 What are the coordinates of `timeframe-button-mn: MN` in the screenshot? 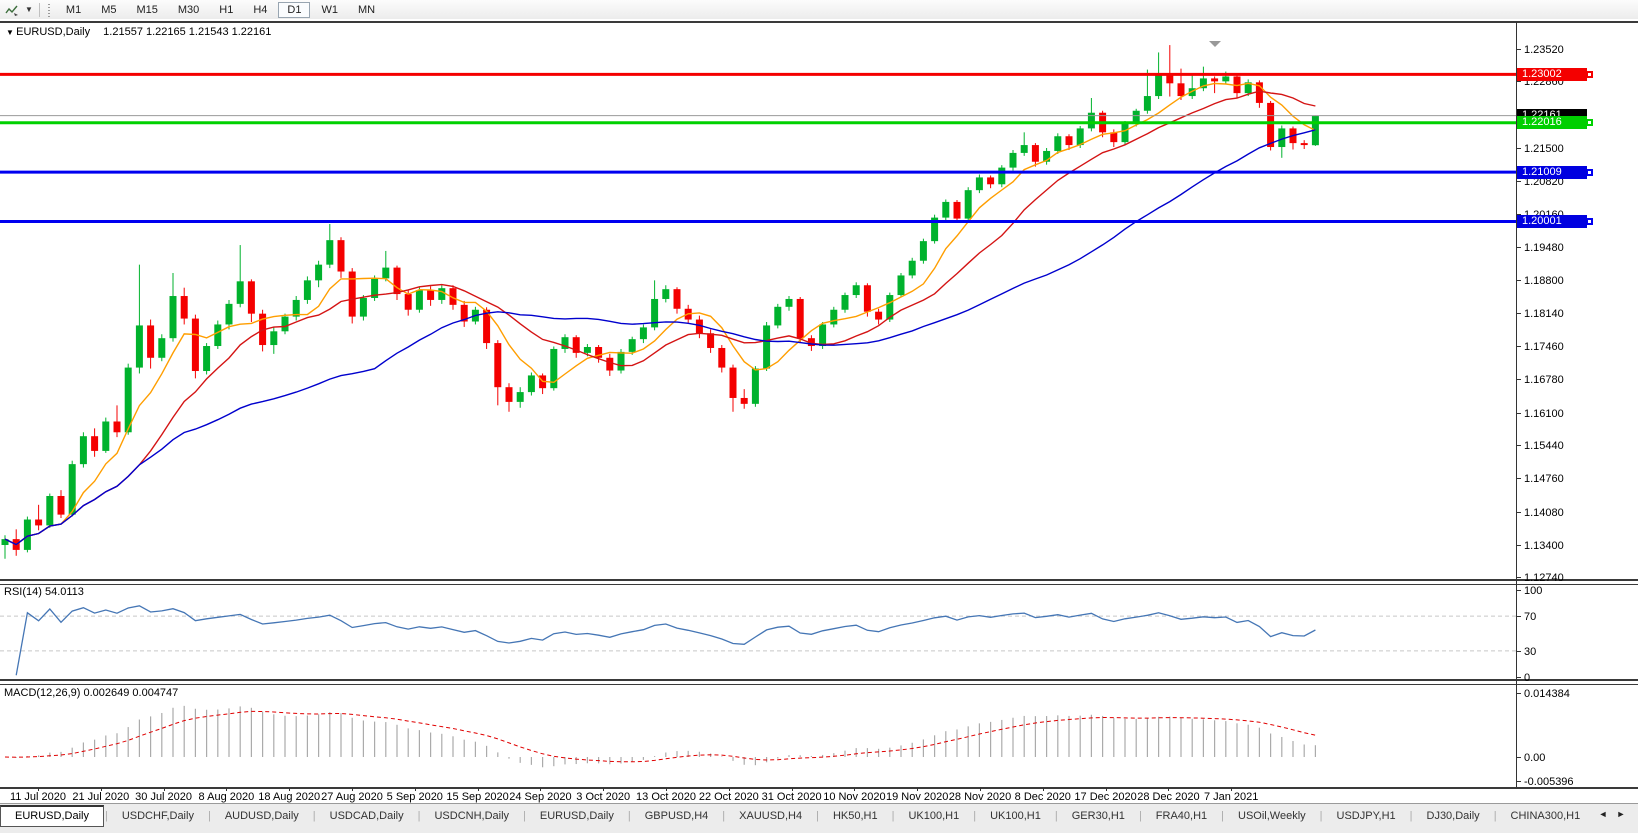 It's located at (366, 10).